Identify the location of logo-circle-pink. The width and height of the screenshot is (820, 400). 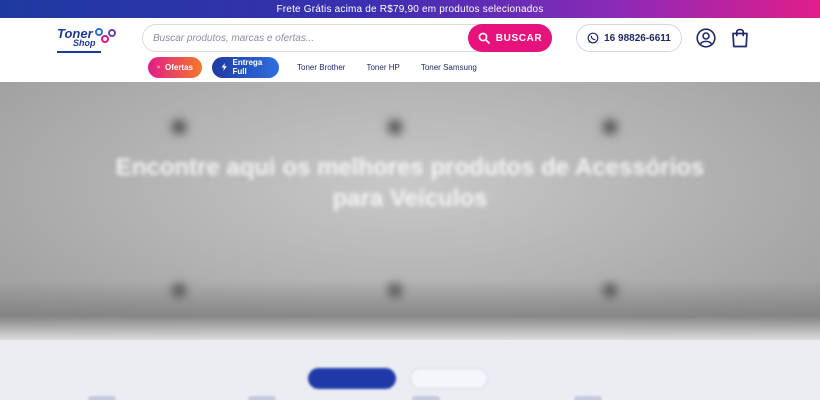
(105, 39).